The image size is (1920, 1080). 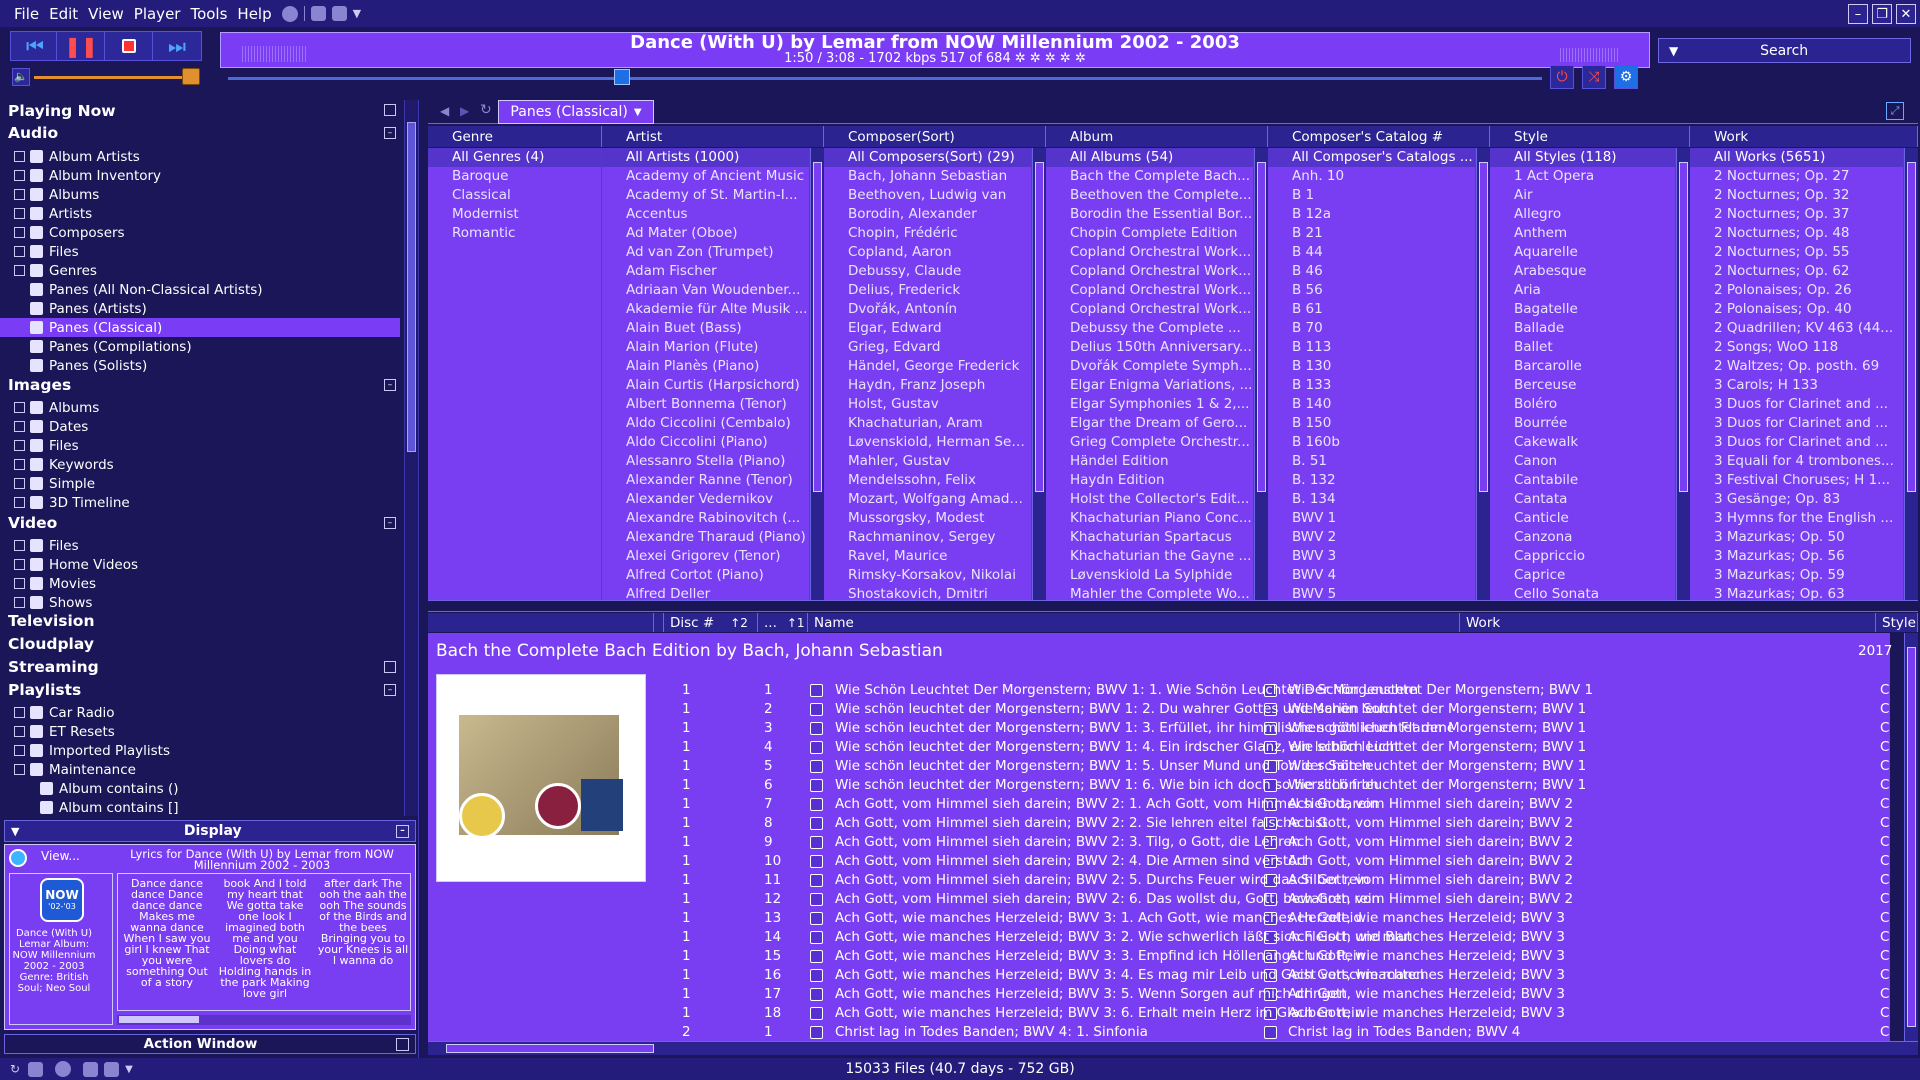 What do you see at coordinates (705, 480) in the screenshot?
I see `pane-item: Alexander Ranne (Tenor)` at bounding box center [705, 480].